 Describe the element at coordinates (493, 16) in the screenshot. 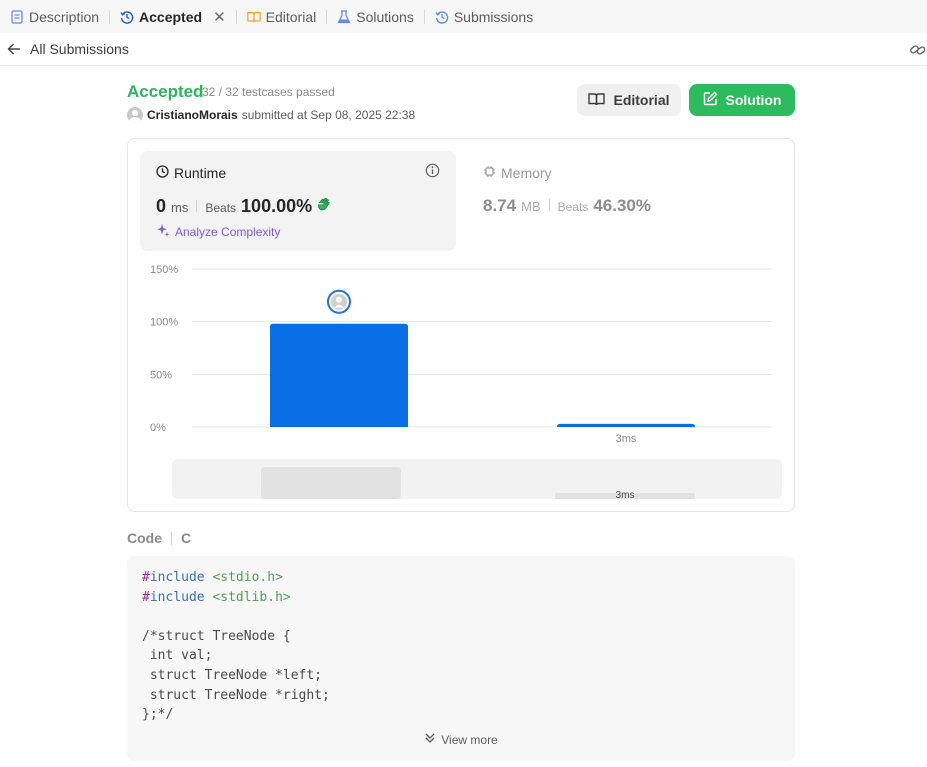

I see `tab-label: Submissions` at that location.